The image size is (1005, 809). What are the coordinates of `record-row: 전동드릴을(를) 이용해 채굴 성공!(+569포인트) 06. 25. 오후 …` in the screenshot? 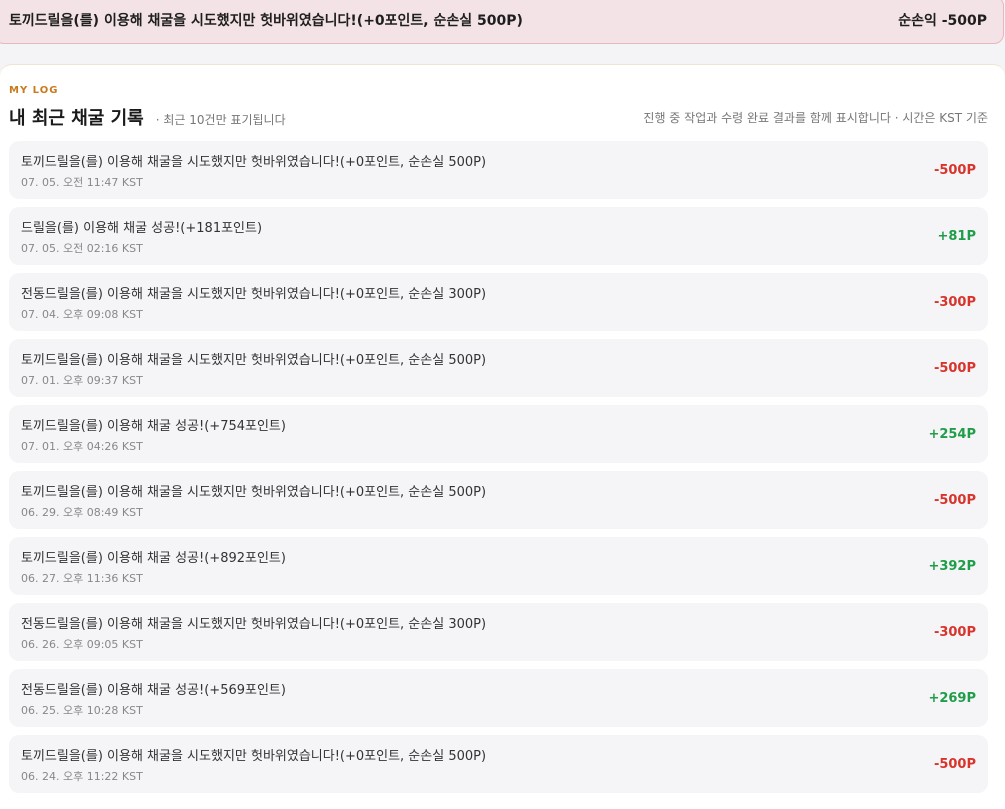 It's located at (498, 698).